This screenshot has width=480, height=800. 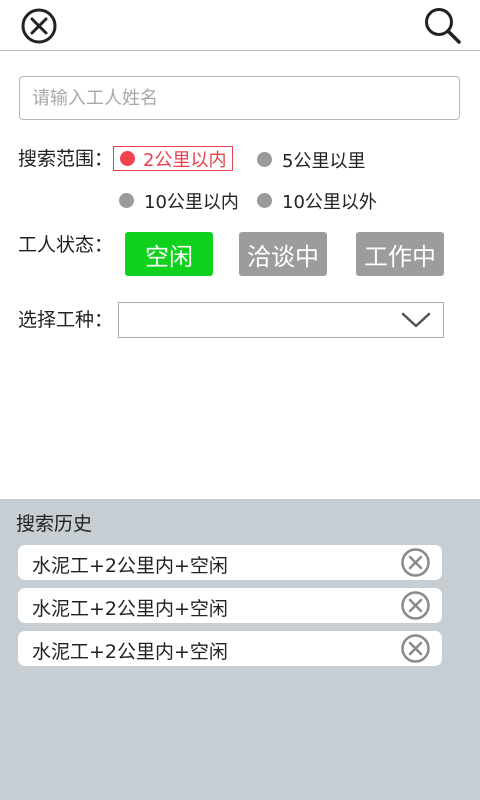 I want to click on search-icon, so click(x=443, y=26).